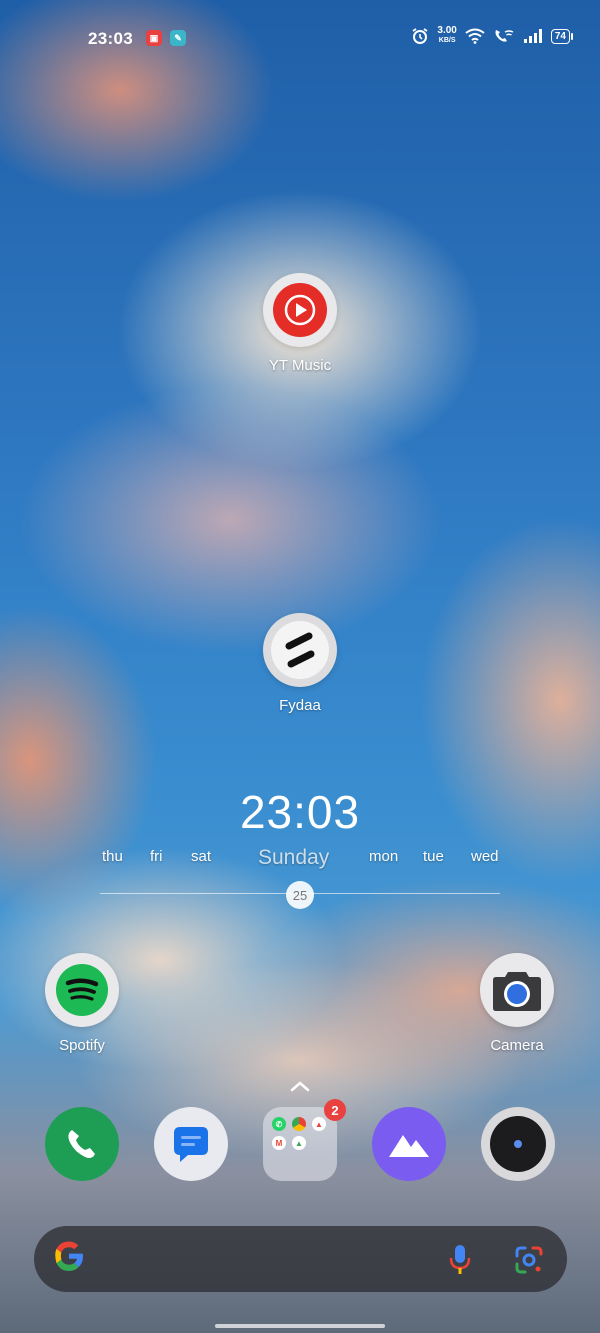  What do you see at coordinates (300, 650) in the screenshot?
I see `fydaa-icon` at bounding box center [300, 650].